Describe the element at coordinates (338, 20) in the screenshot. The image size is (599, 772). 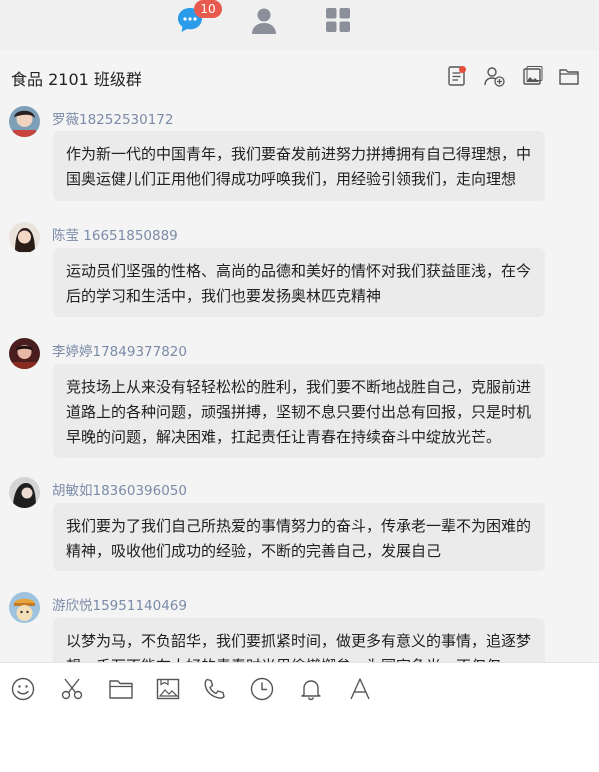
I see `apps-grid-icon` at that location.